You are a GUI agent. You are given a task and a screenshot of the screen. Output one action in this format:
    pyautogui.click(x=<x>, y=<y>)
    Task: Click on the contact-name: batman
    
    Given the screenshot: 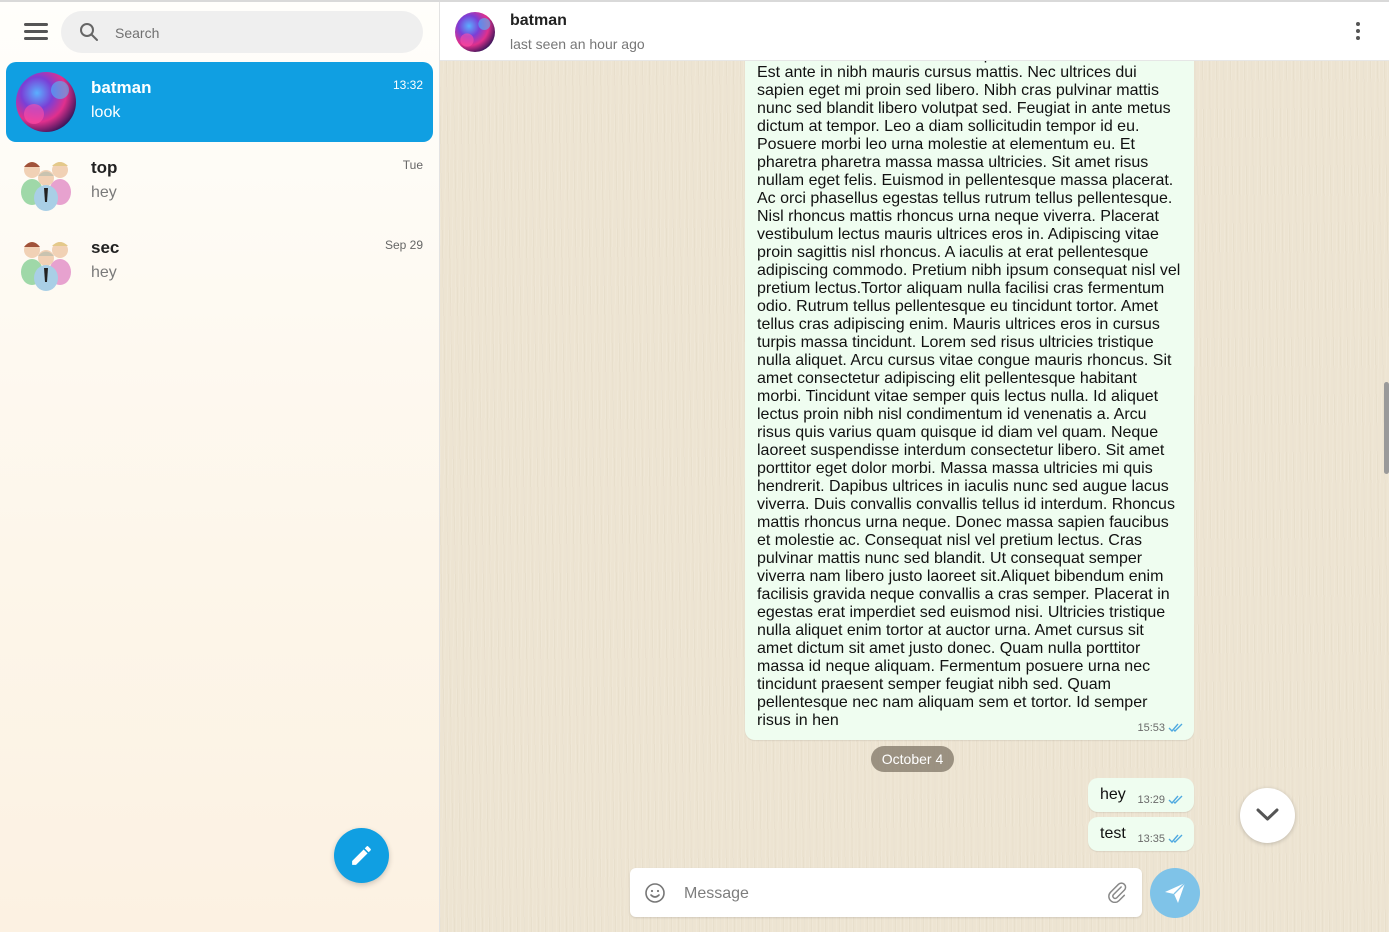 What is the action you would take?
    pyautogui.click(x=538, y=20)
    